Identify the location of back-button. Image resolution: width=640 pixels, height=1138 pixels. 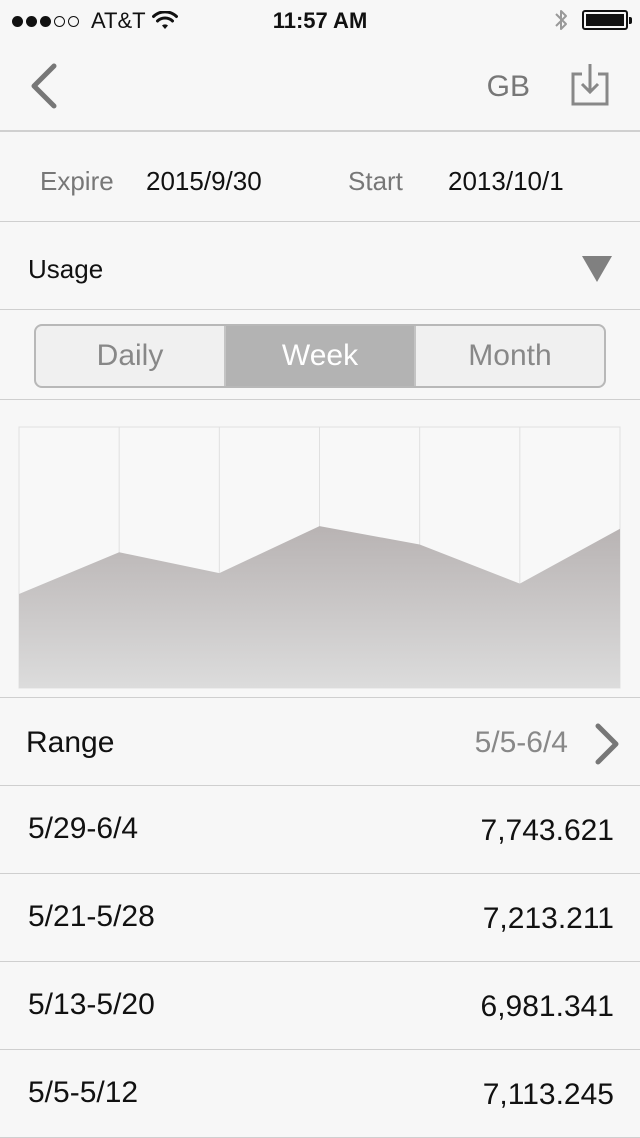
(46, 86).